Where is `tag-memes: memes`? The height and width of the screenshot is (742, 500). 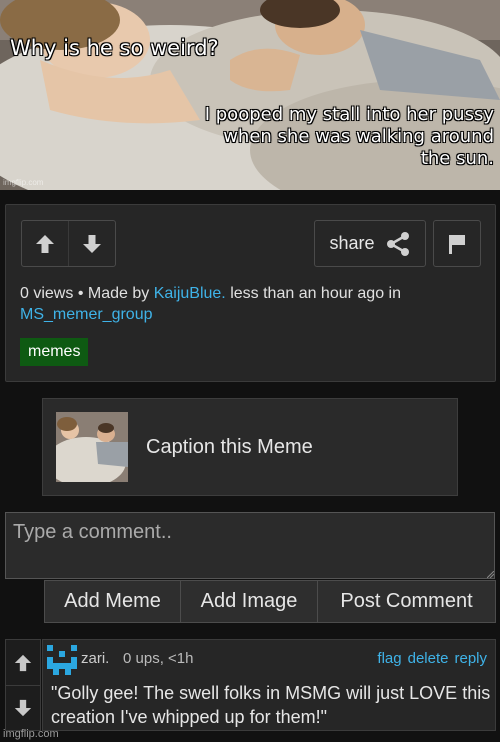
tag-memes: memes is located at coordinates (54, 352).